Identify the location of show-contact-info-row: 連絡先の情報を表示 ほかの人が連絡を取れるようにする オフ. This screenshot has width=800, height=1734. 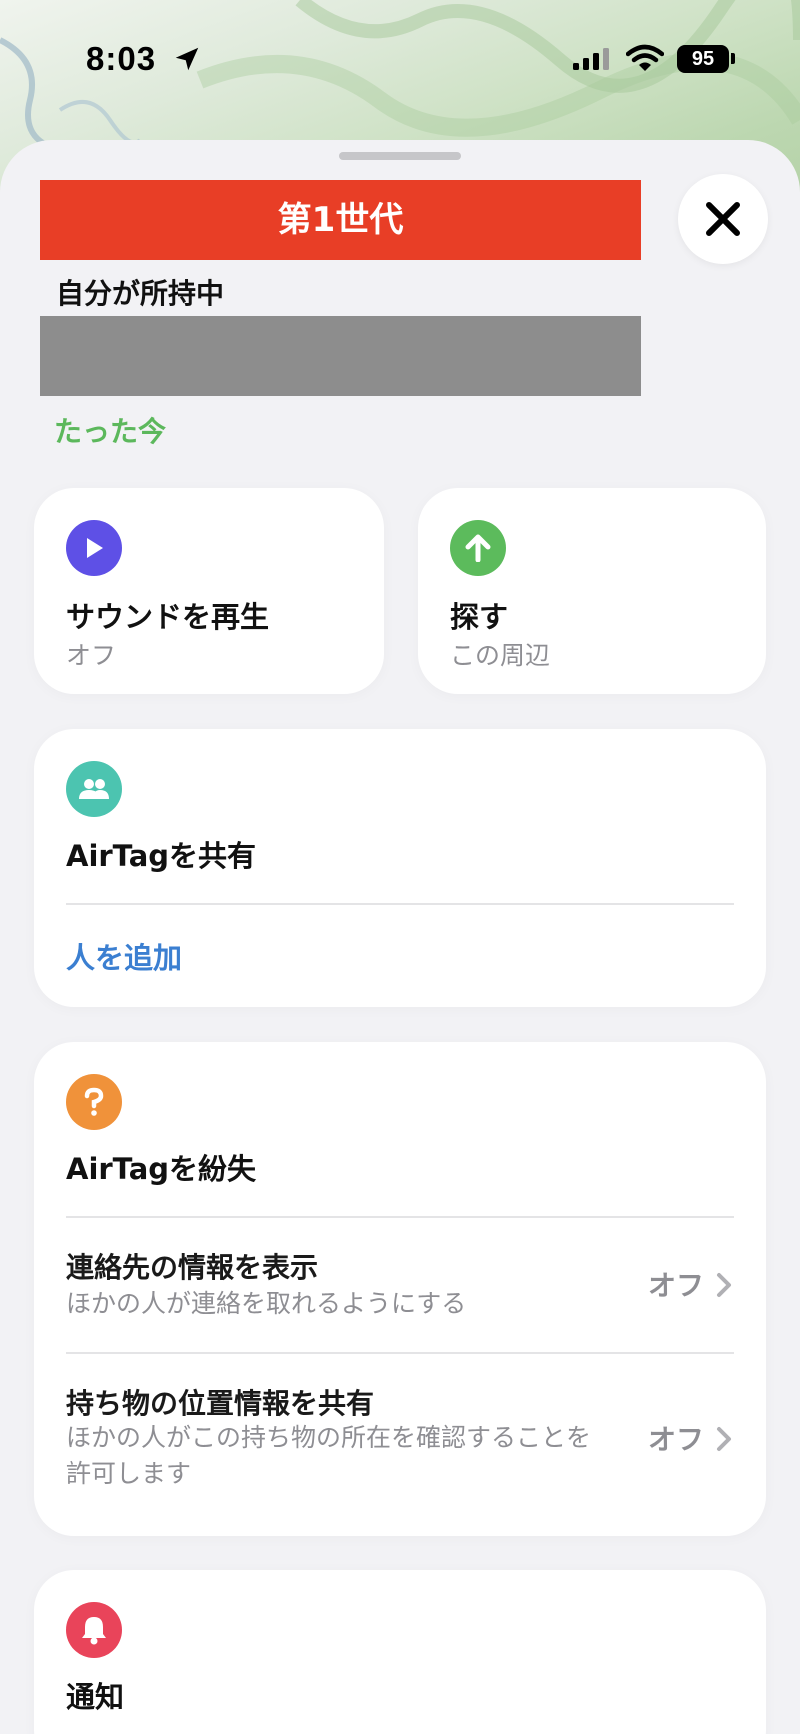
(400, 1285).